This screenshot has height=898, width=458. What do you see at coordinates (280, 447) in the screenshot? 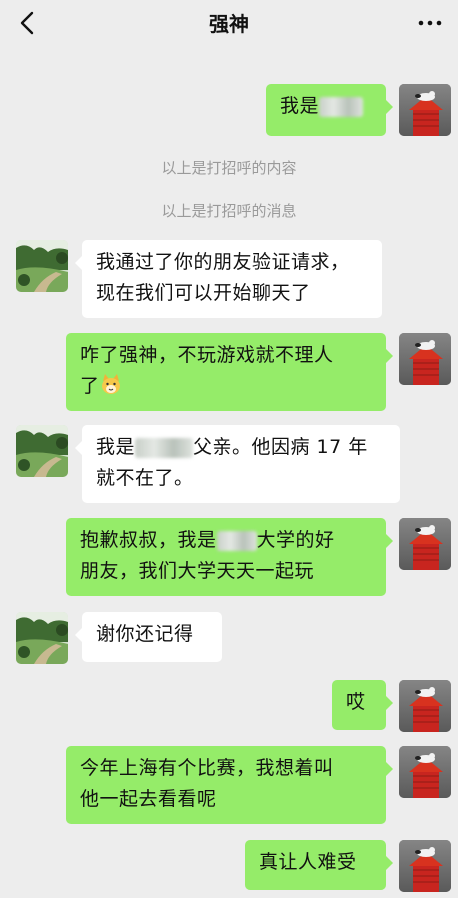
I see `message-text: 父亲。他因病 17 年` at bounding box center [280, 447].